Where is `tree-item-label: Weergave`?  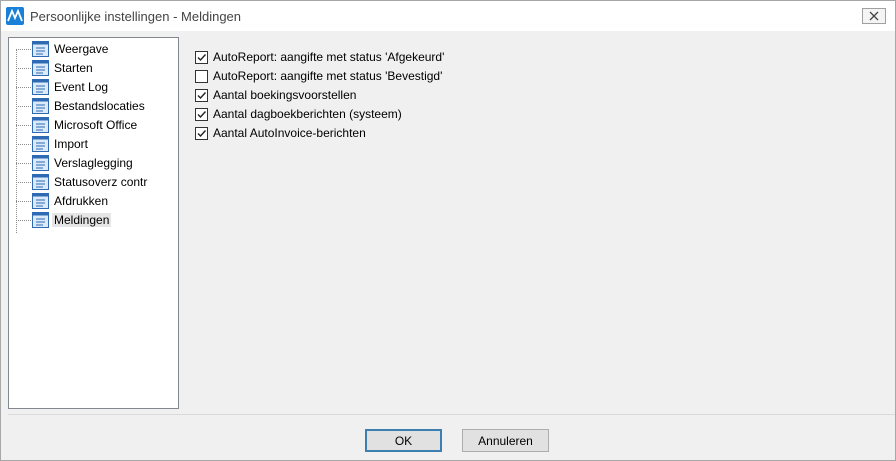
tree-item-label: Weergave is located at coordinates (81, 49).